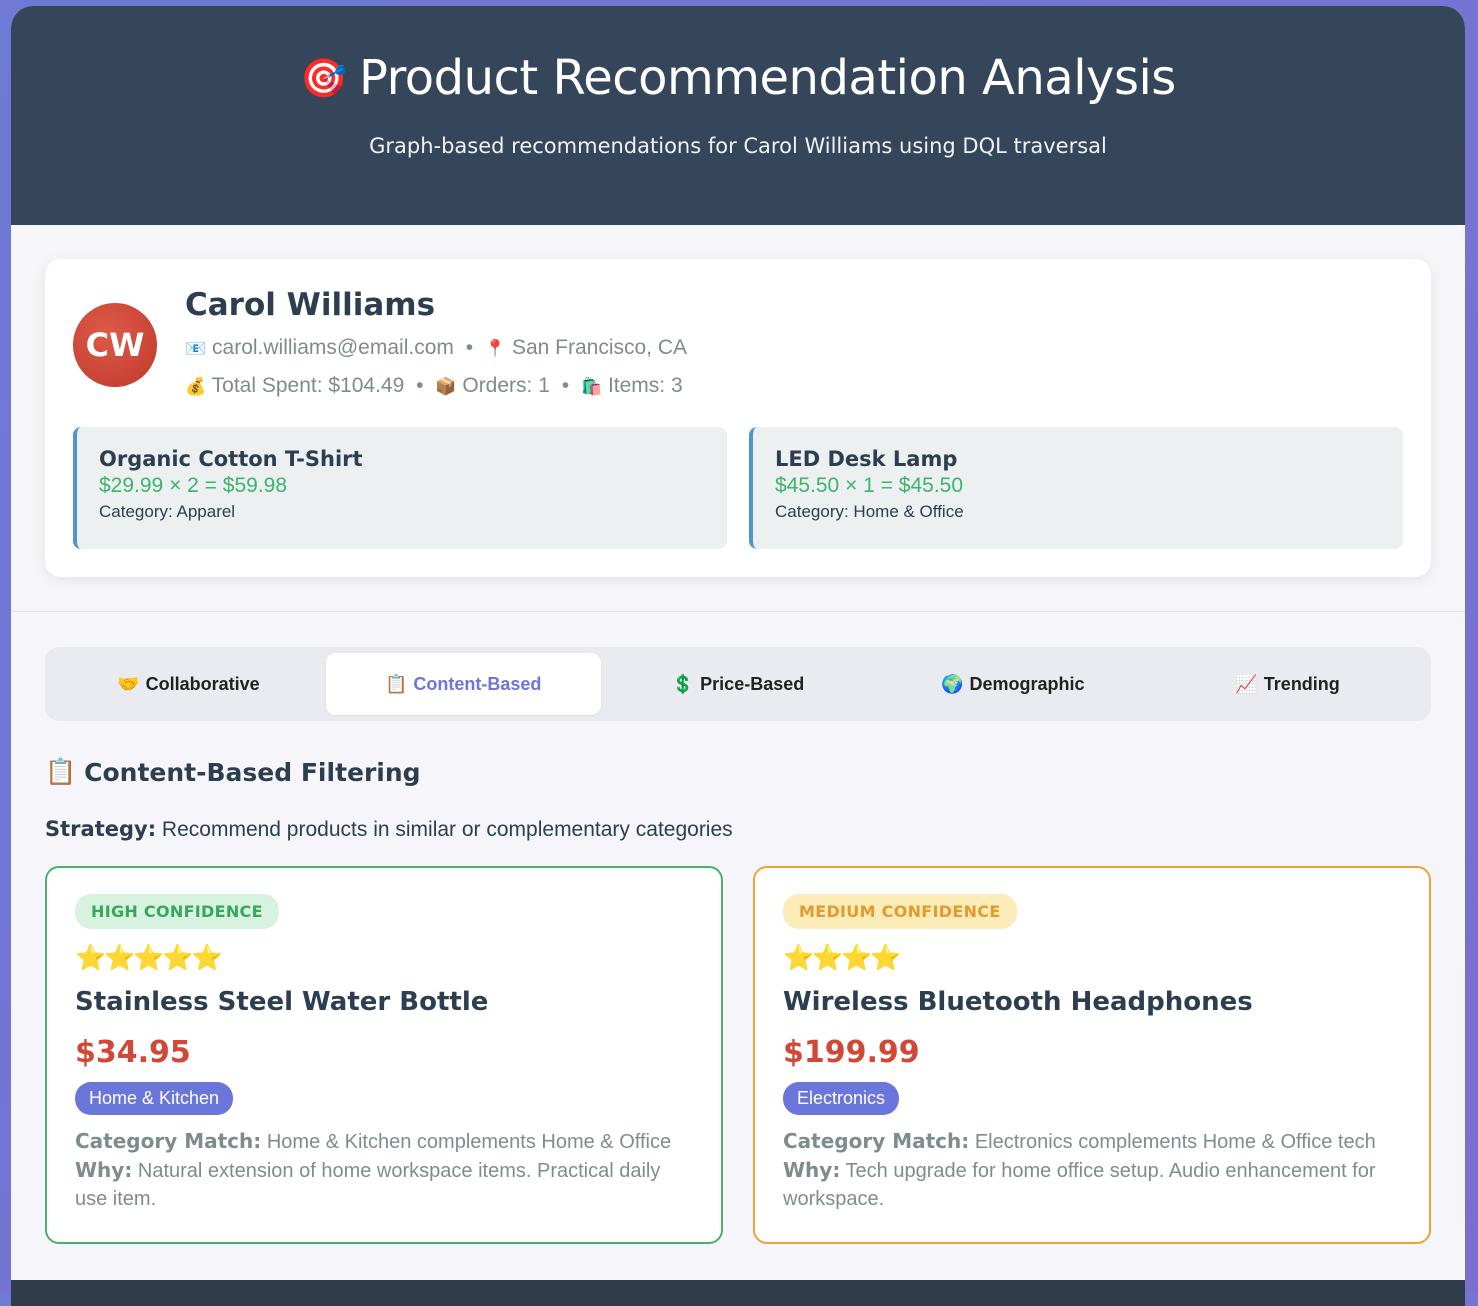 The image size is (1478, 1306). What do you see at coordinates (851, 1052) in the screenshot?
I see `product-price: $199.99` at bounding box center [851, 1052].